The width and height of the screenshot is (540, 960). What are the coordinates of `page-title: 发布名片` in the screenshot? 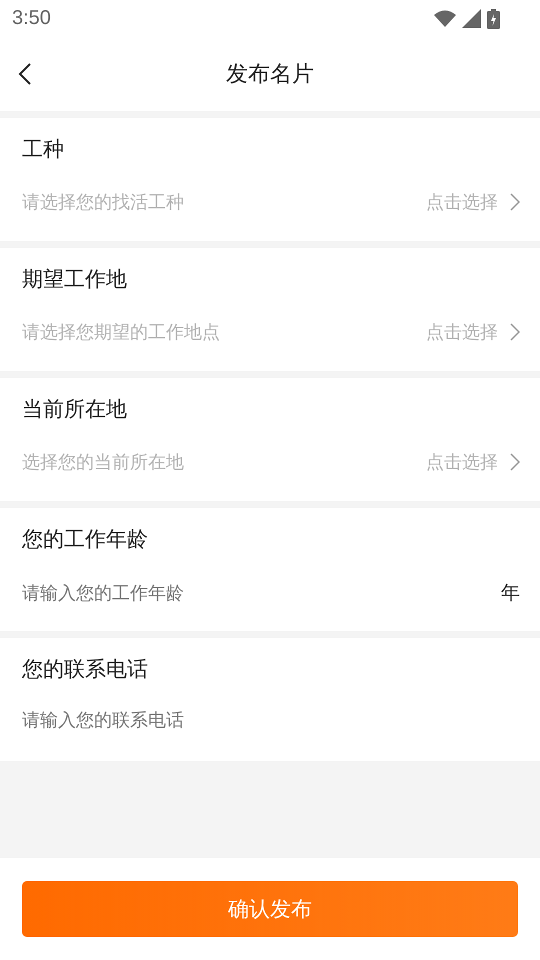 It's located at (270, 75).